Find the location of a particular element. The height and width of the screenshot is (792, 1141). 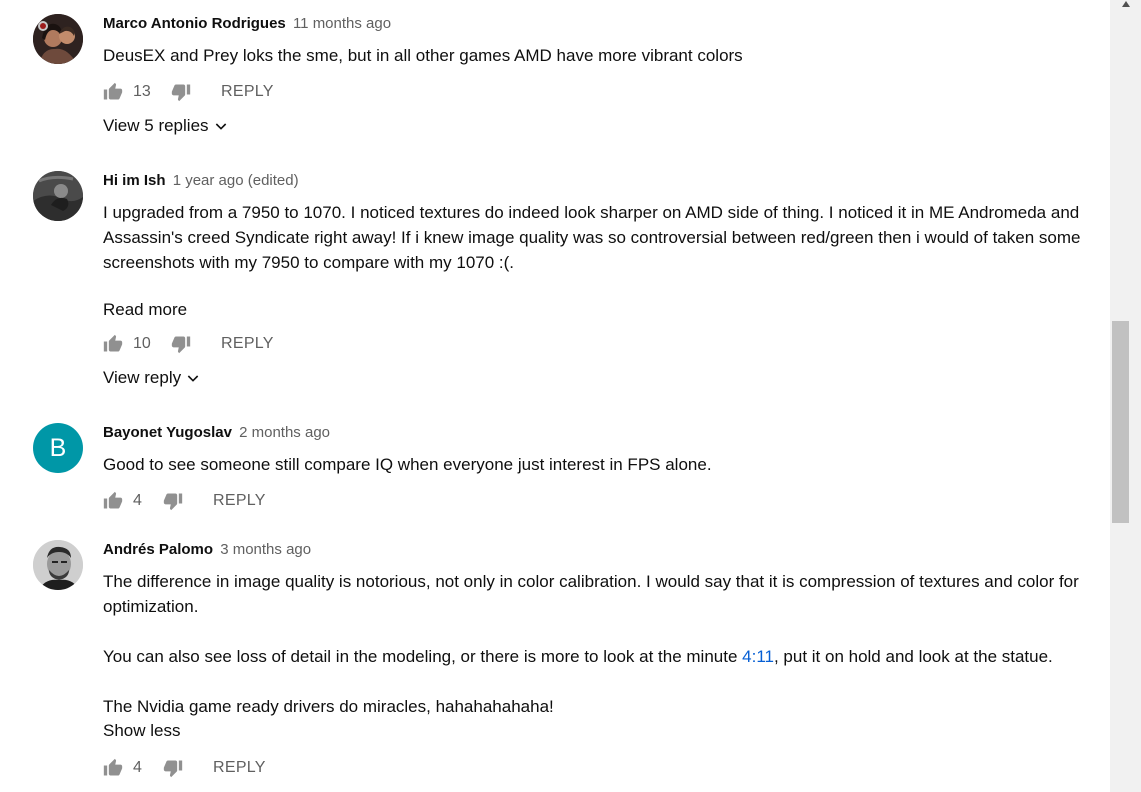

comment-actions: 10 REPLY is located at coordinates (603, 344).